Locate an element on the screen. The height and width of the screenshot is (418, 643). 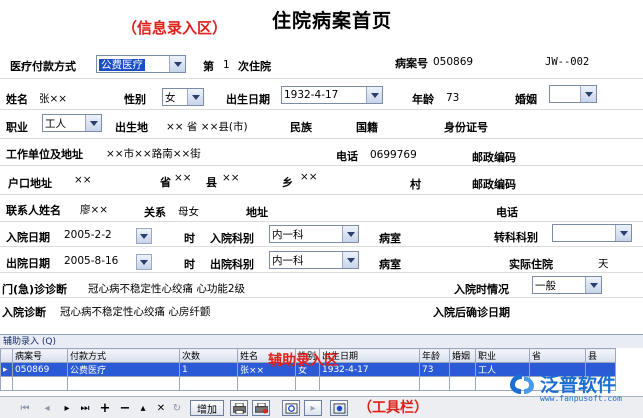
refresh-icon: ↻ is located at coordinates (177, 408).